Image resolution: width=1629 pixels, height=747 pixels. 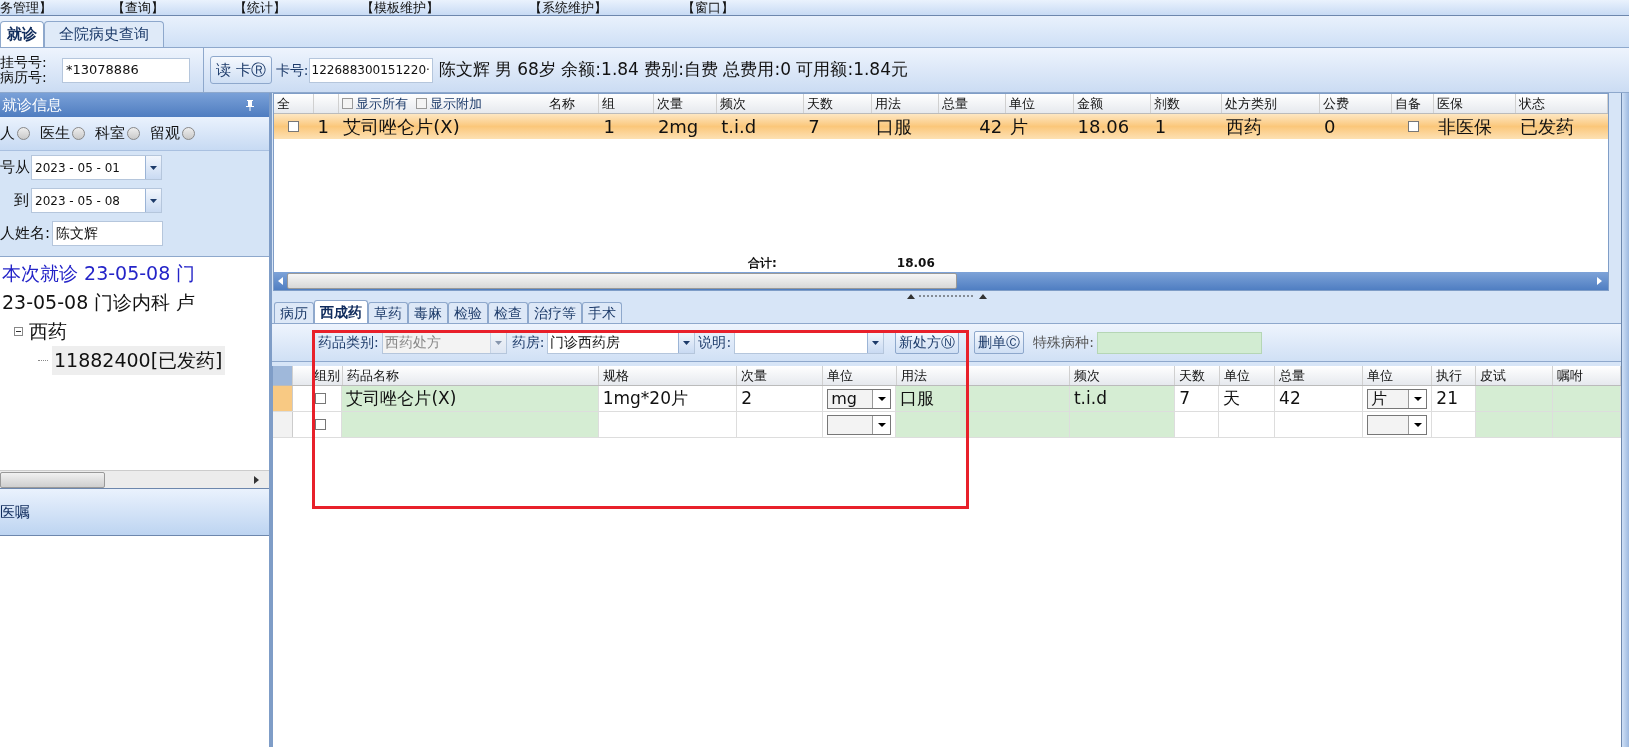 I want to click on column-header: 组别, so click(x=327, y=375).